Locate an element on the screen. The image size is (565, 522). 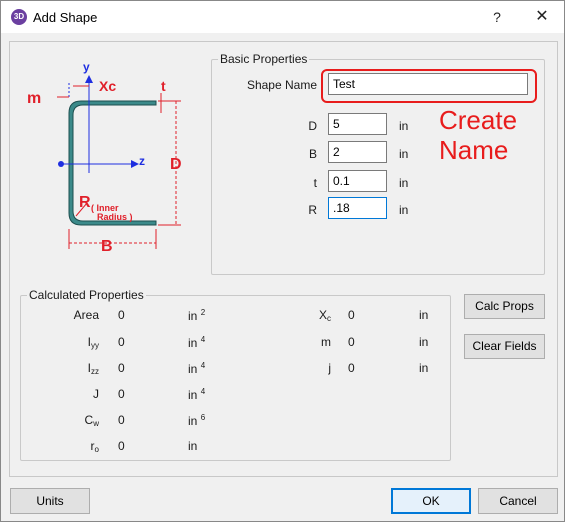
z-label: z is located at coordinates (142, 161).